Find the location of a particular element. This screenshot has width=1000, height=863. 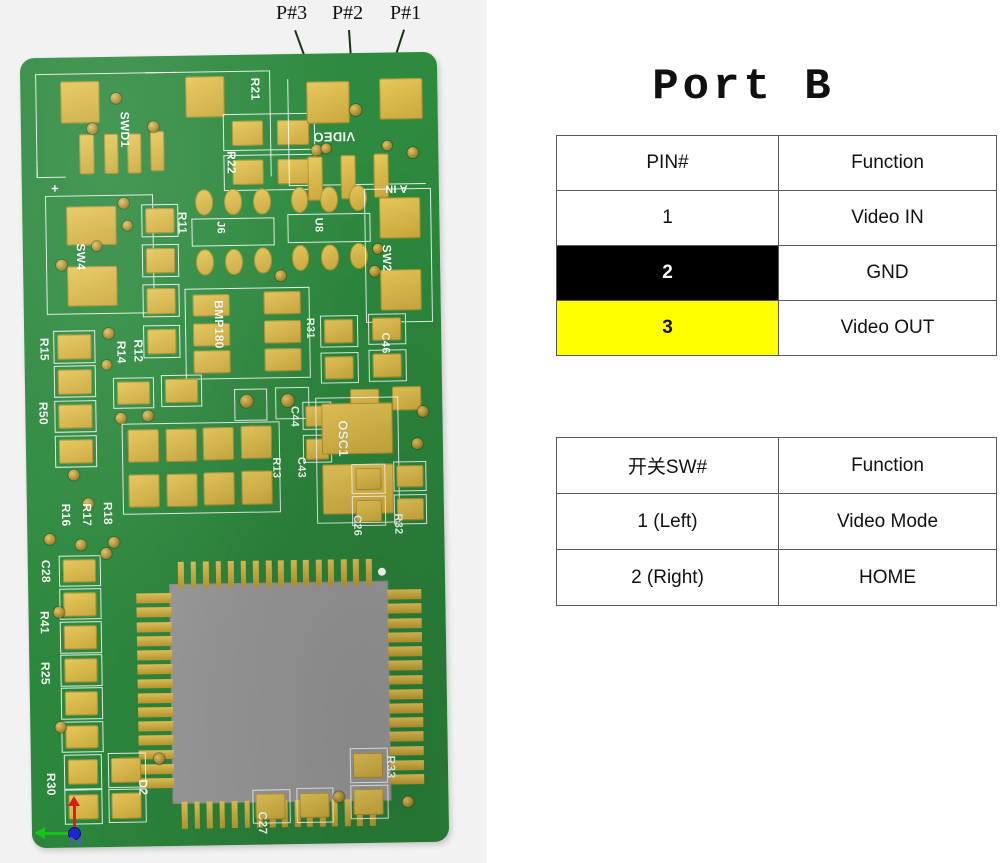

axis-x-arrowhead is located at coordinates (39, 833).